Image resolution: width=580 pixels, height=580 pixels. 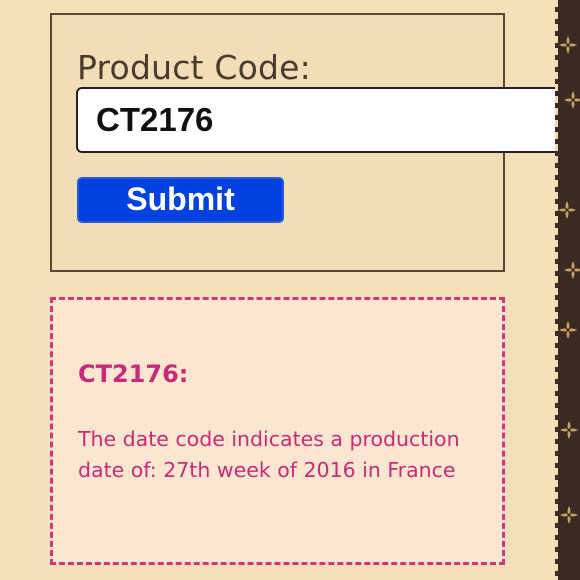 I want to click on decorative-side-strip, so click(x=567, y=290).